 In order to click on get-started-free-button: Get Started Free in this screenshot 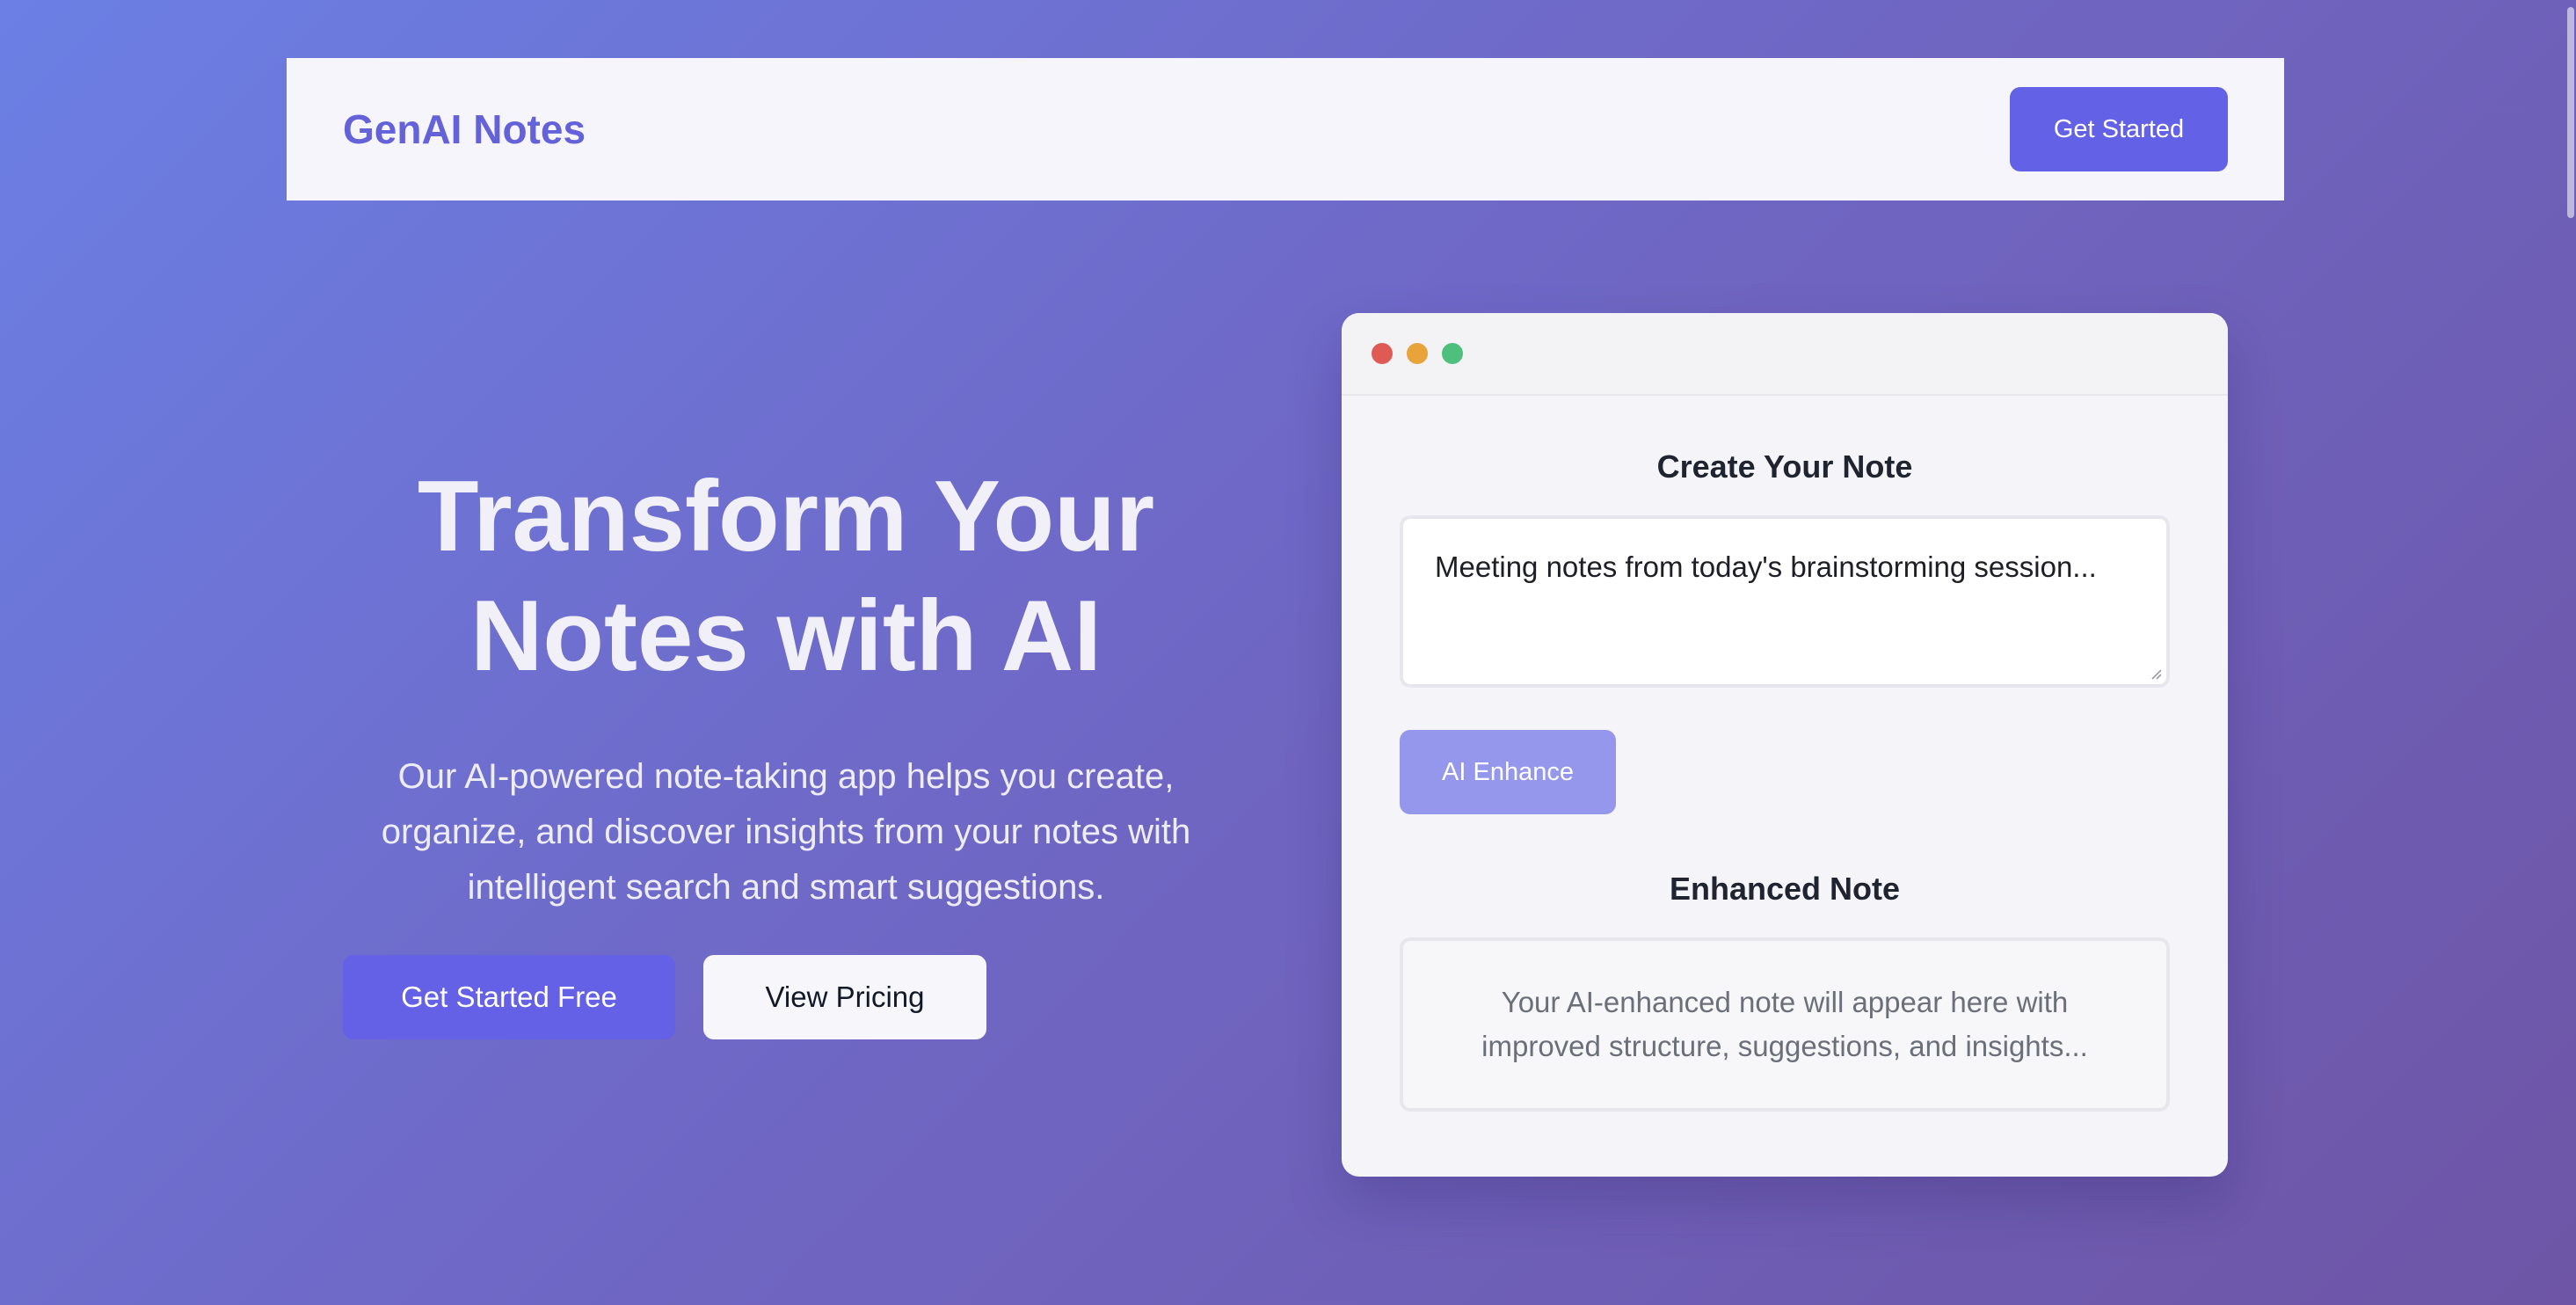, I will do `click(509, 997)`.